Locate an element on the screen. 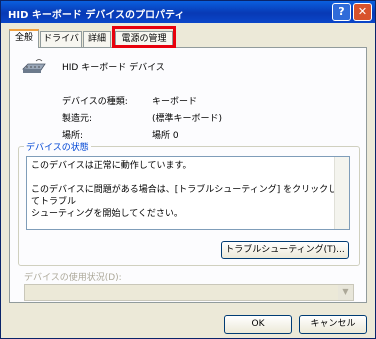 The width and height of the screenshot is (376, 339). device-status-label: デバイスの状態 is located at coordinates (57, 146).